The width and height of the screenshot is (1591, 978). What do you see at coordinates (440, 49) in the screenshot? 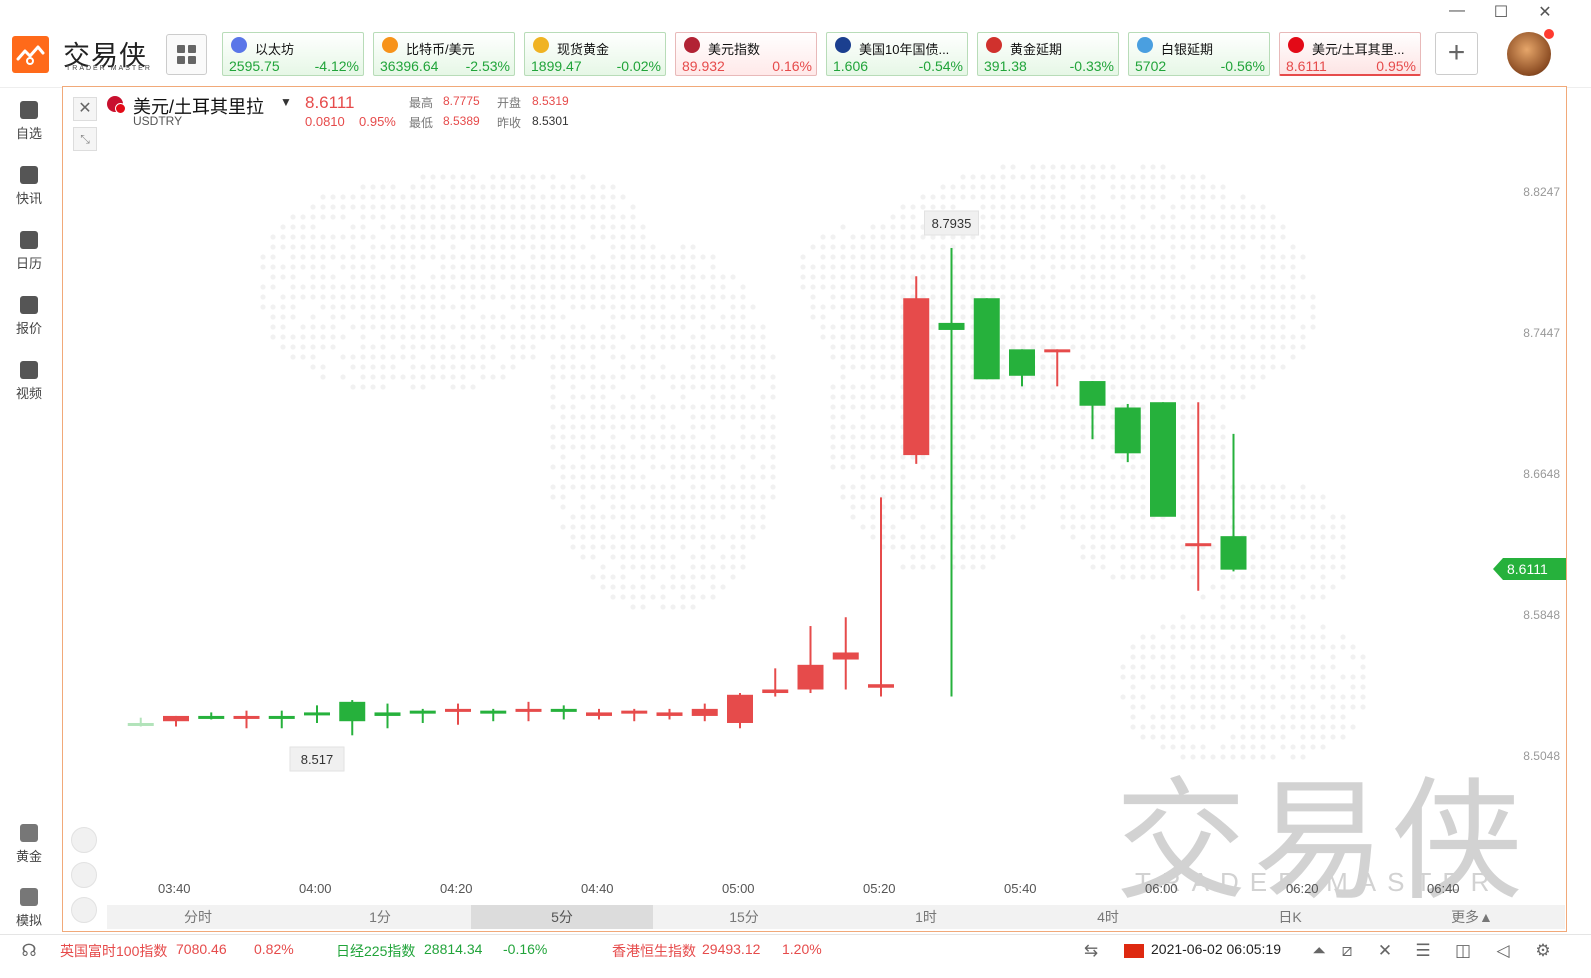
I see `ticker-name: 比特币/美元` at bounding box center [440, 49].